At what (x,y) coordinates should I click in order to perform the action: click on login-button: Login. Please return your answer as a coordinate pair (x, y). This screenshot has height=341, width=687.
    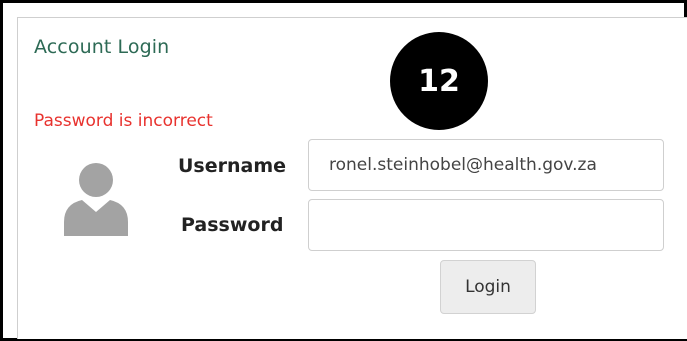
    Looking at the image, I should click on (488, 287).